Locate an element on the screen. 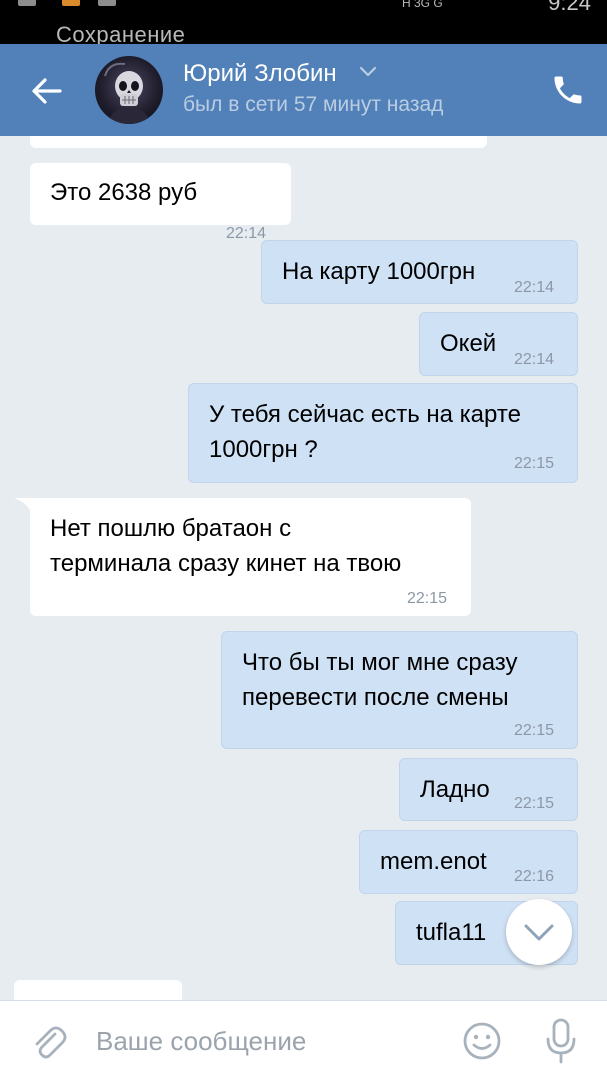  clock: 9:24 is located at coordinates (569, 7).